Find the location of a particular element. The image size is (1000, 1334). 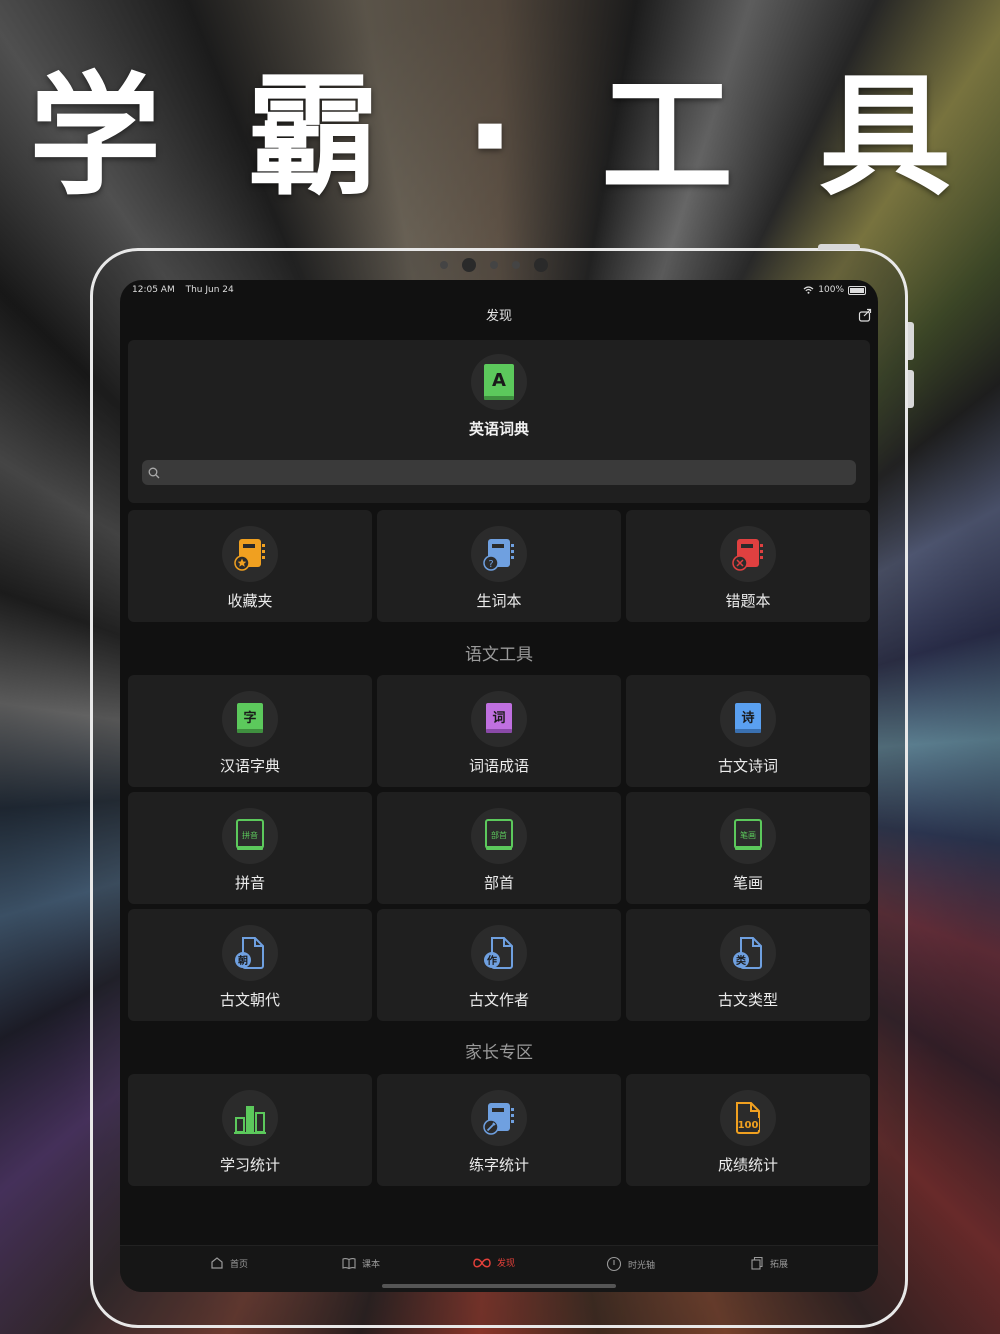

infinity-icon is located at coordinates (482, 1262).